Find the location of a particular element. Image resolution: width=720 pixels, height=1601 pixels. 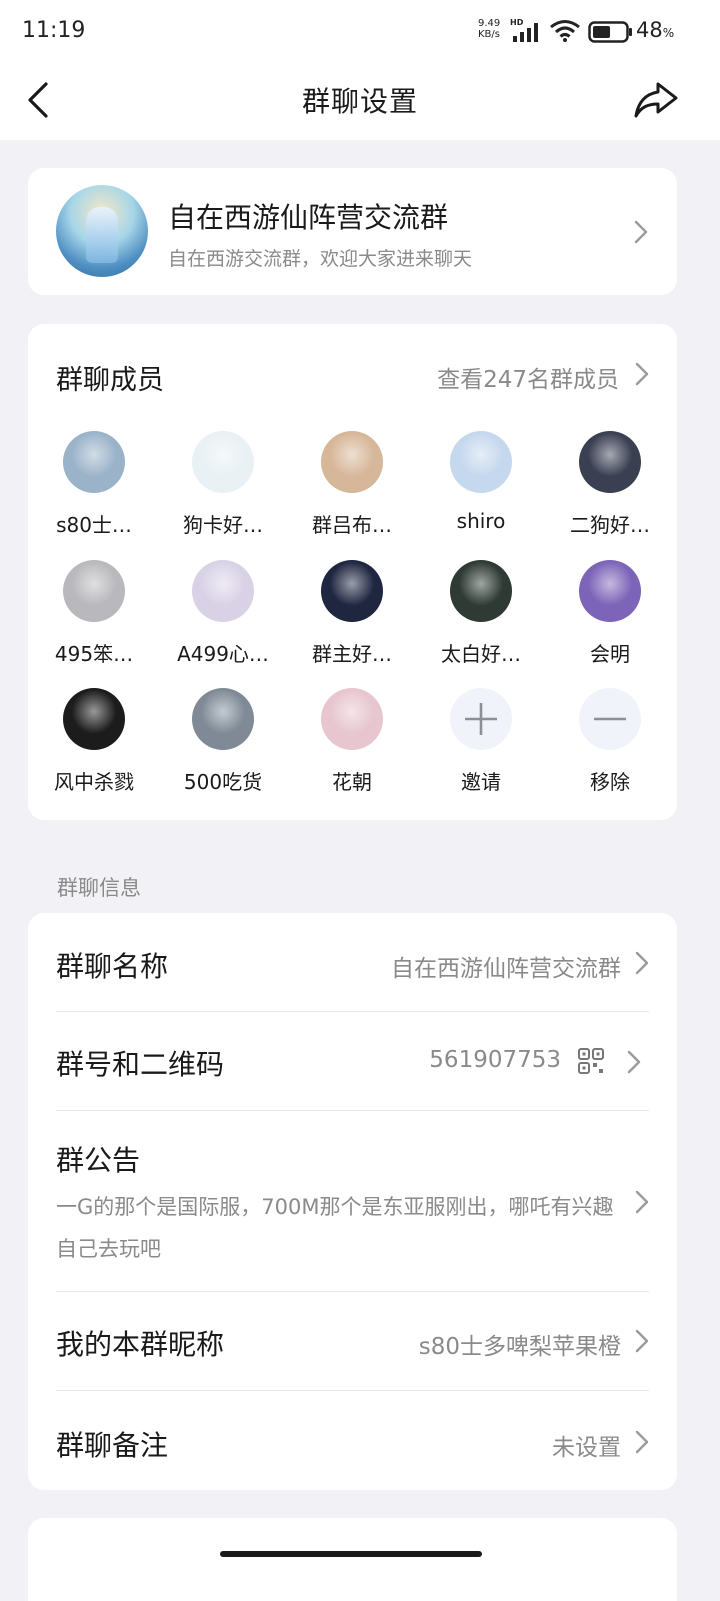

member-name: shiro is located at coordinates (481, 521).